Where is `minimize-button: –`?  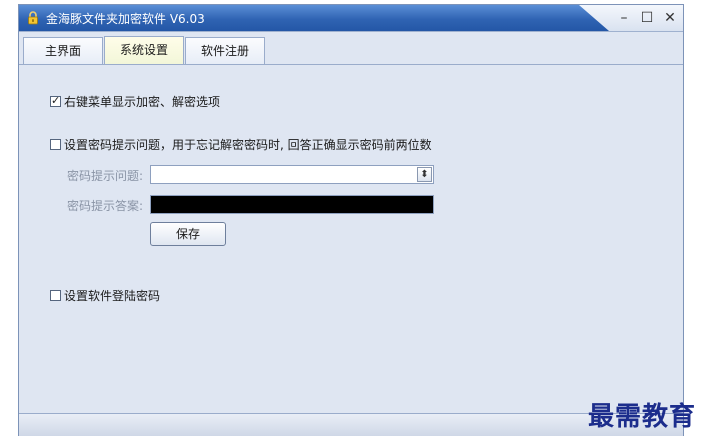 minimize-button: – is located at coordinates (624, 18).